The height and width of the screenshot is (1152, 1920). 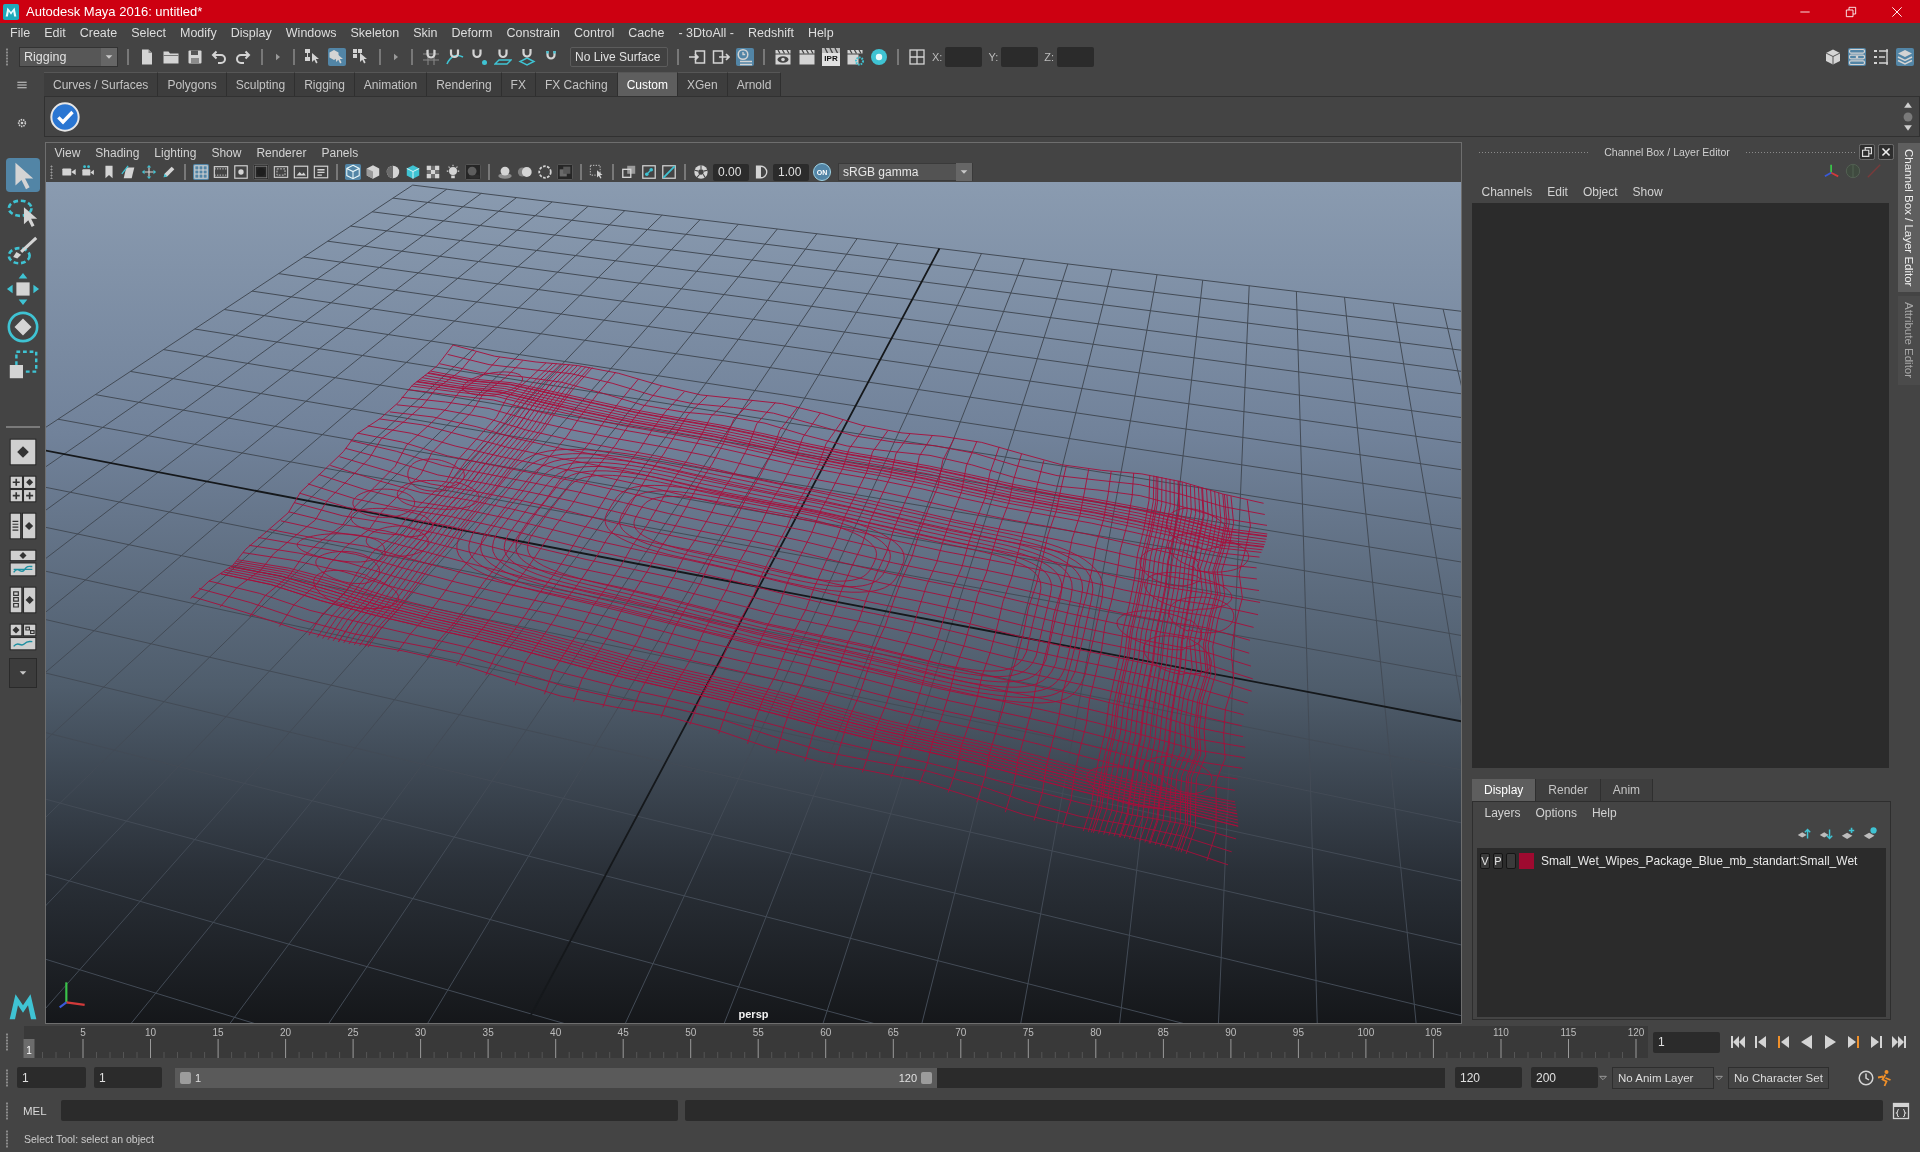 What do you see at coordinates (791, 172) in the screenshot?
I see `gamma-field: 1.00` at bounding box center [791, 172].